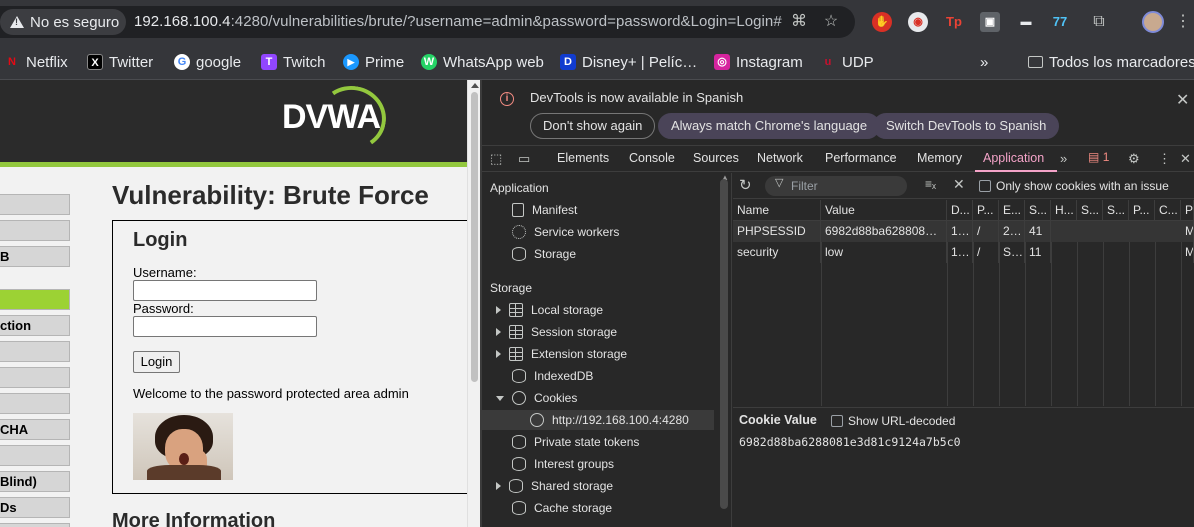 This screenshot has width=1194, height=527. What do you see at coordinates (482, 62) in the screenshot?
I see `bookmark-whatsapp: W WhatsApp web` at bounding box center [482, 62].